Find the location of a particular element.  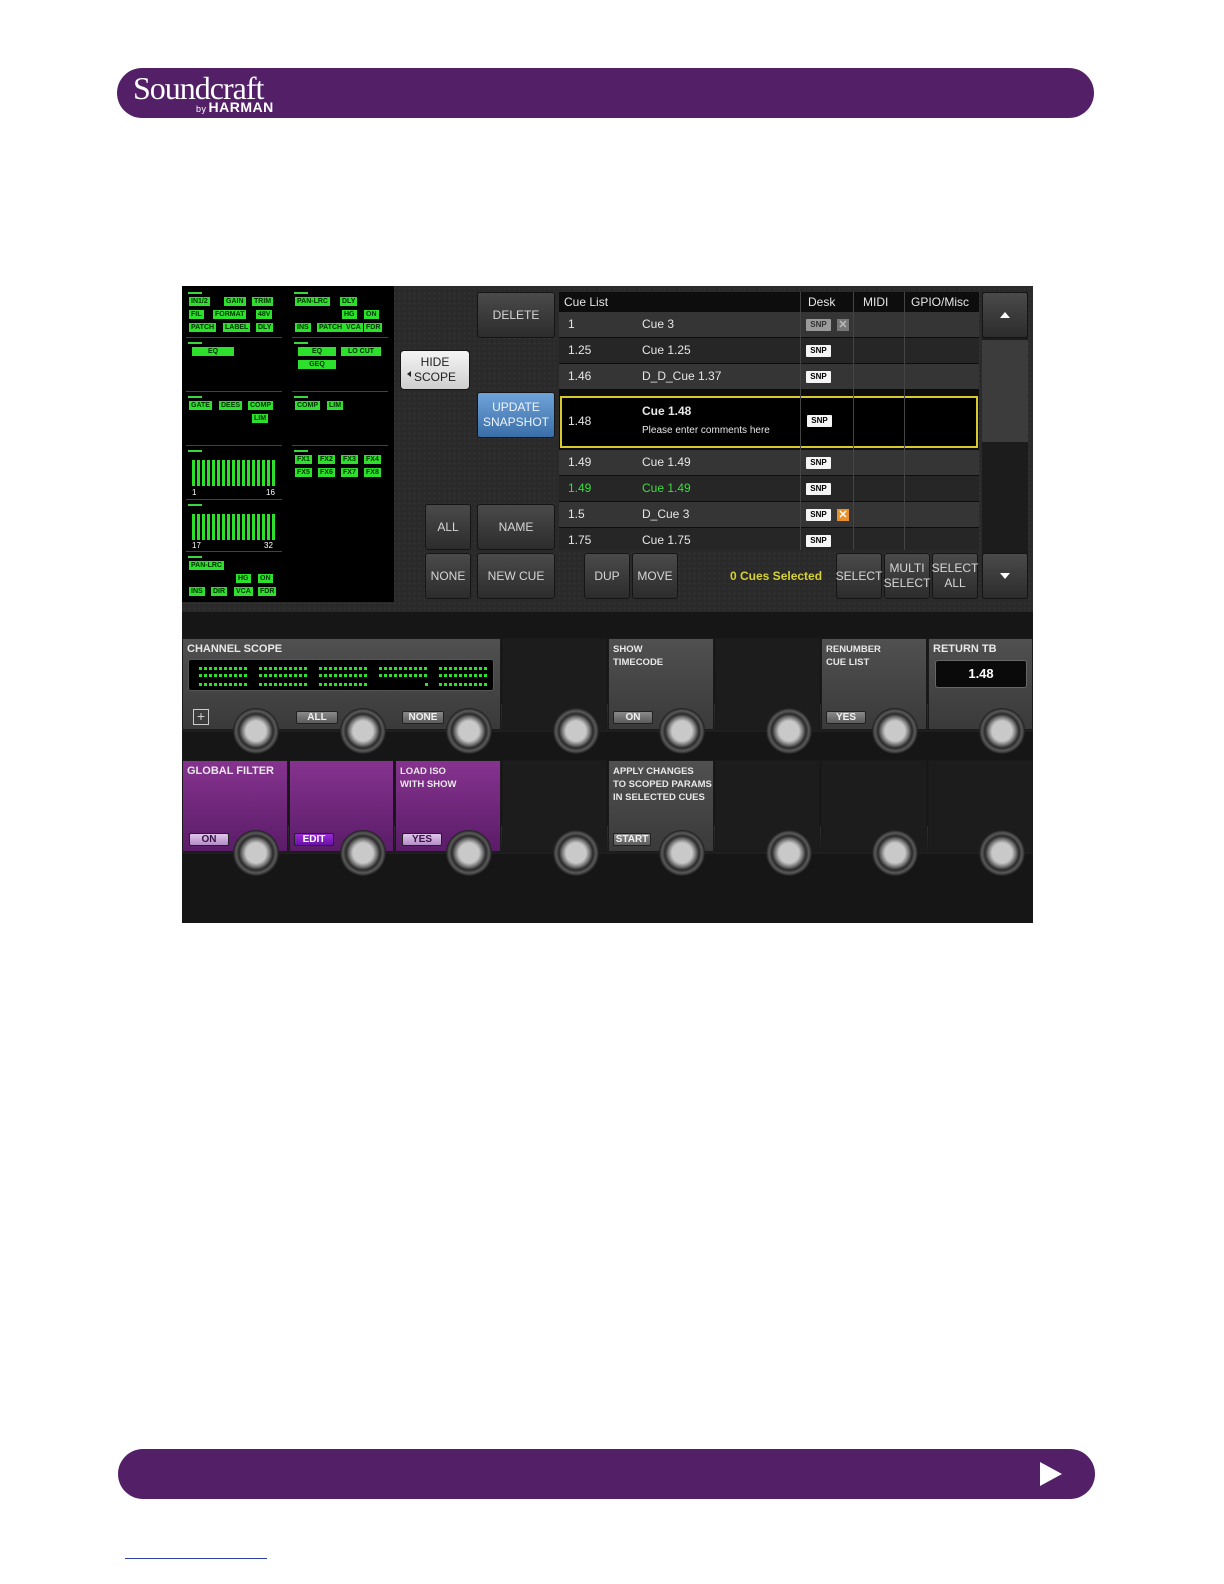

scroll-up-button is located at coordinates (1005, 315).